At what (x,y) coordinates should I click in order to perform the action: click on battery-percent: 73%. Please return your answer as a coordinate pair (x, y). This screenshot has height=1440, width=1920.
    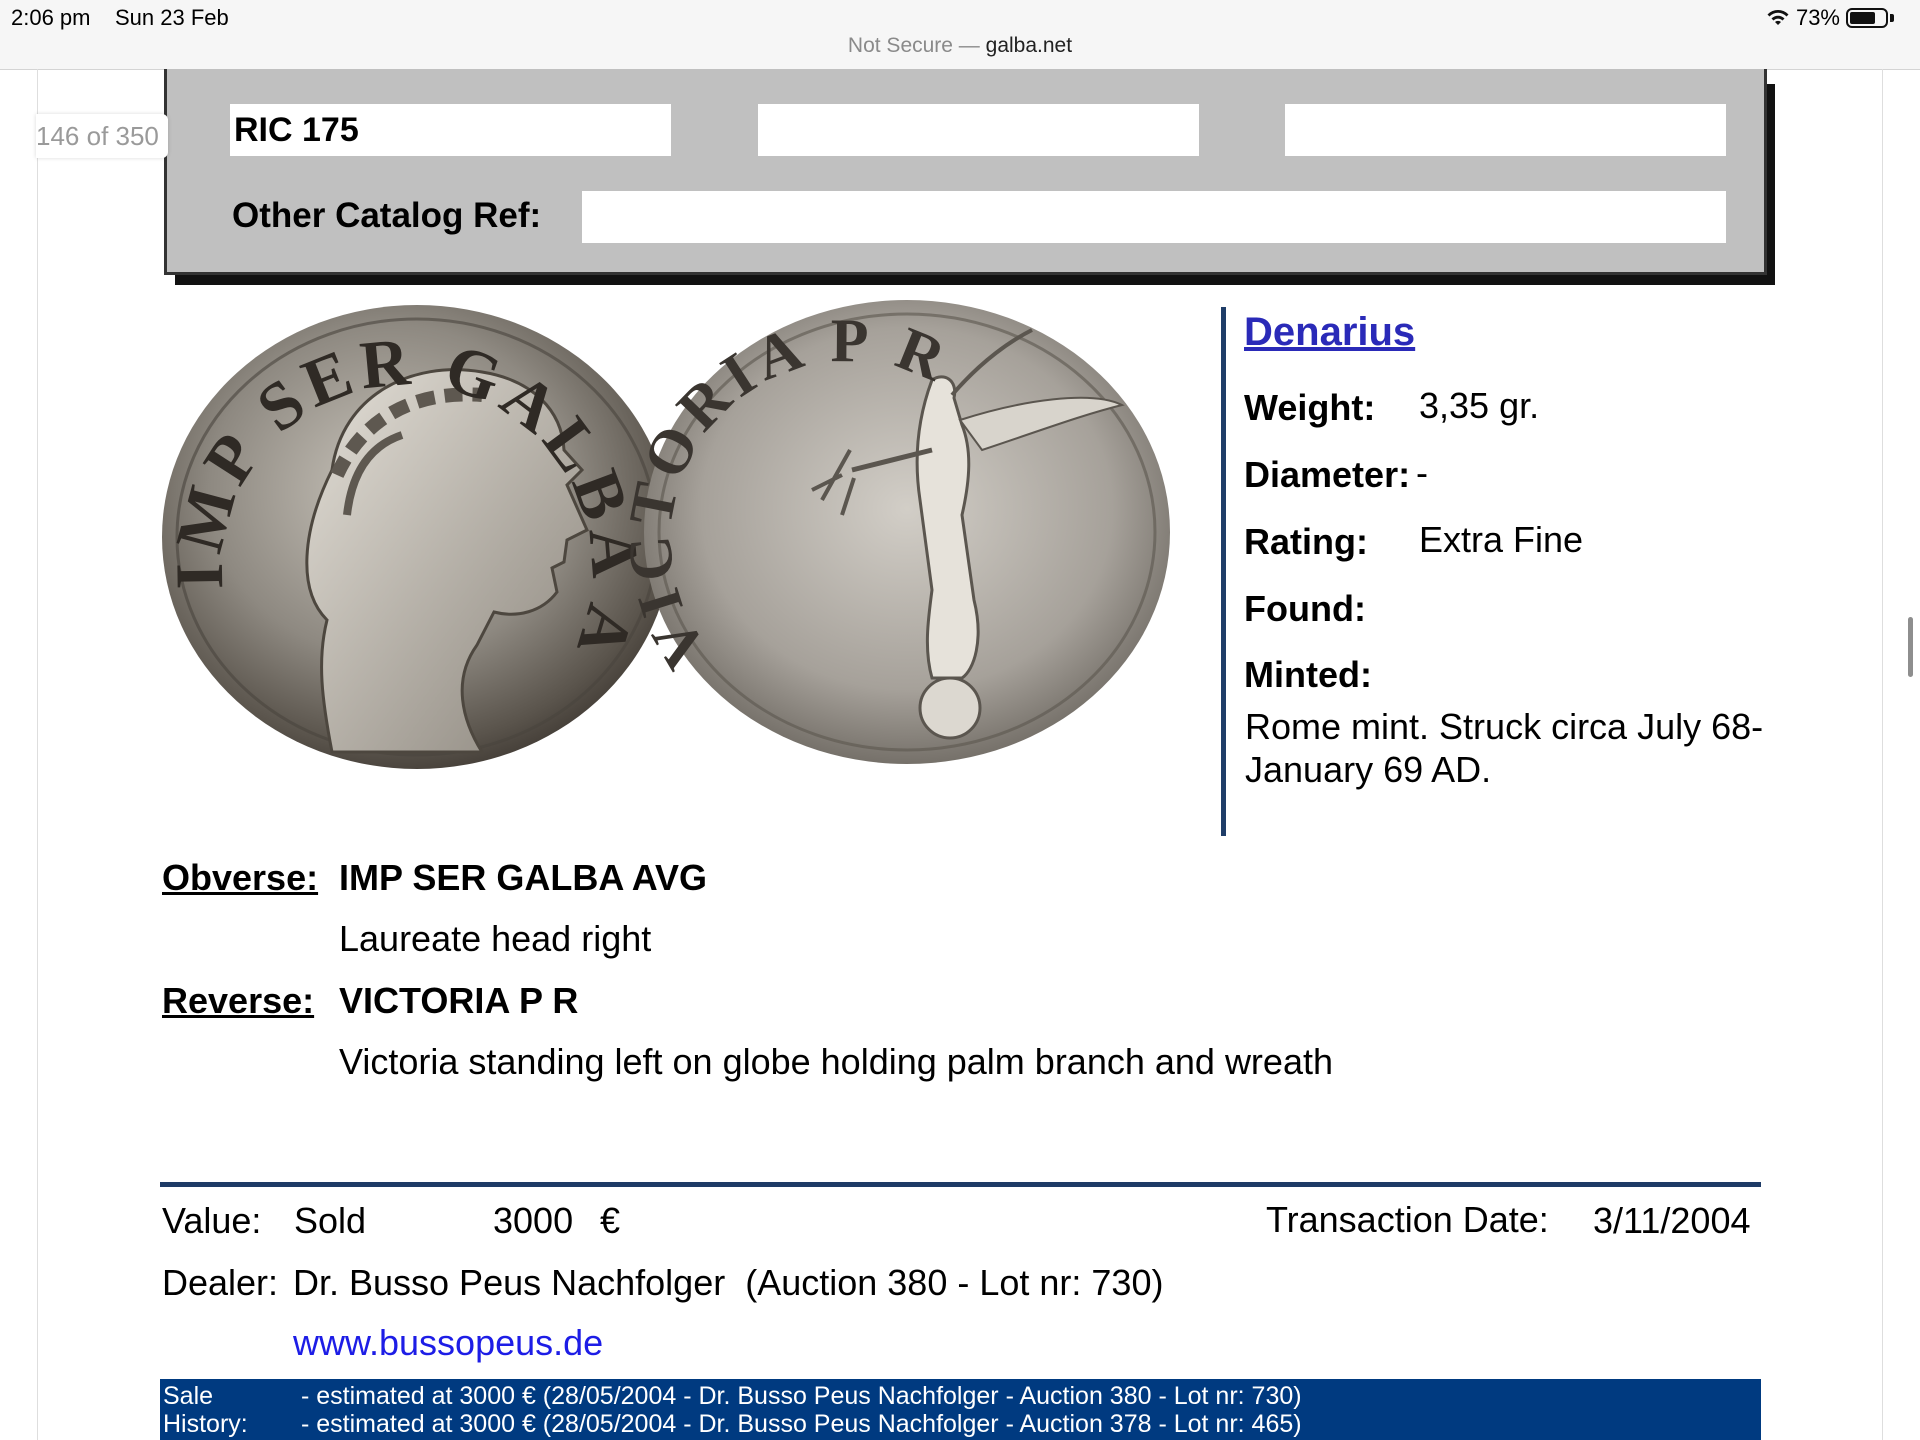
    Looking at the image, I should click on (1817, 17).